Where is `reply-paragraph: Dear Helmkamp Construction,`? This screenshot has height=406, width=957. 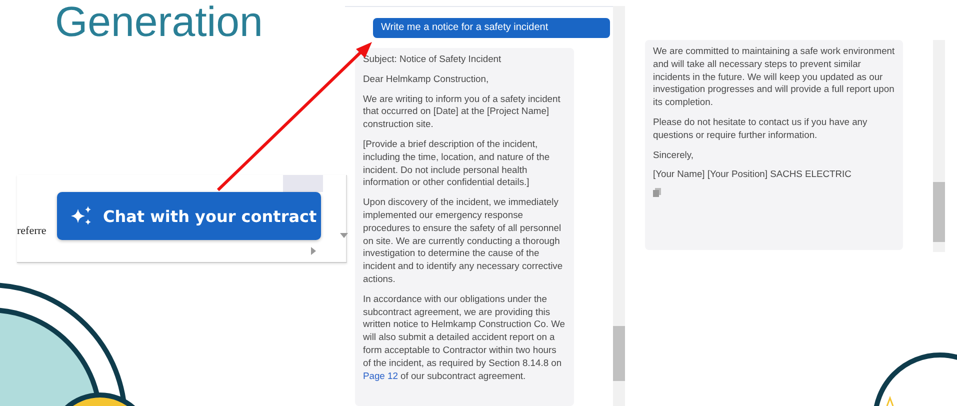
reply-paragraph: Dear Helmkamp Construction, is located at coordinates (426, 79).